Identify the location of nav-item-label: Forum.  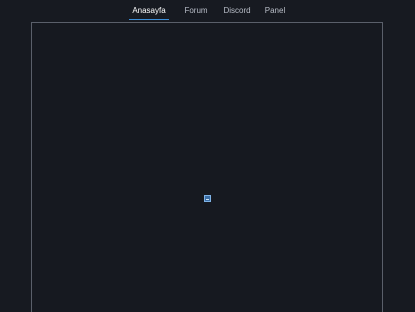
(196, 10).